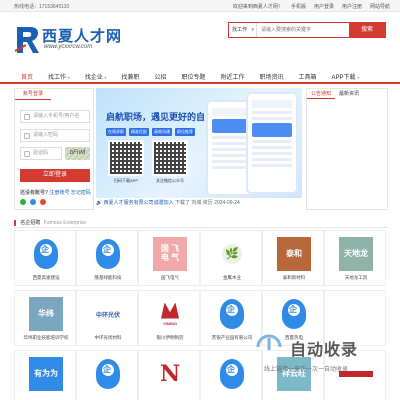 This screenshot has width=400, height=400. Describe the element at coordinates (170, 162) in the screenshot. I see `wechat-qr-code: 关注微信公众号` at that location.